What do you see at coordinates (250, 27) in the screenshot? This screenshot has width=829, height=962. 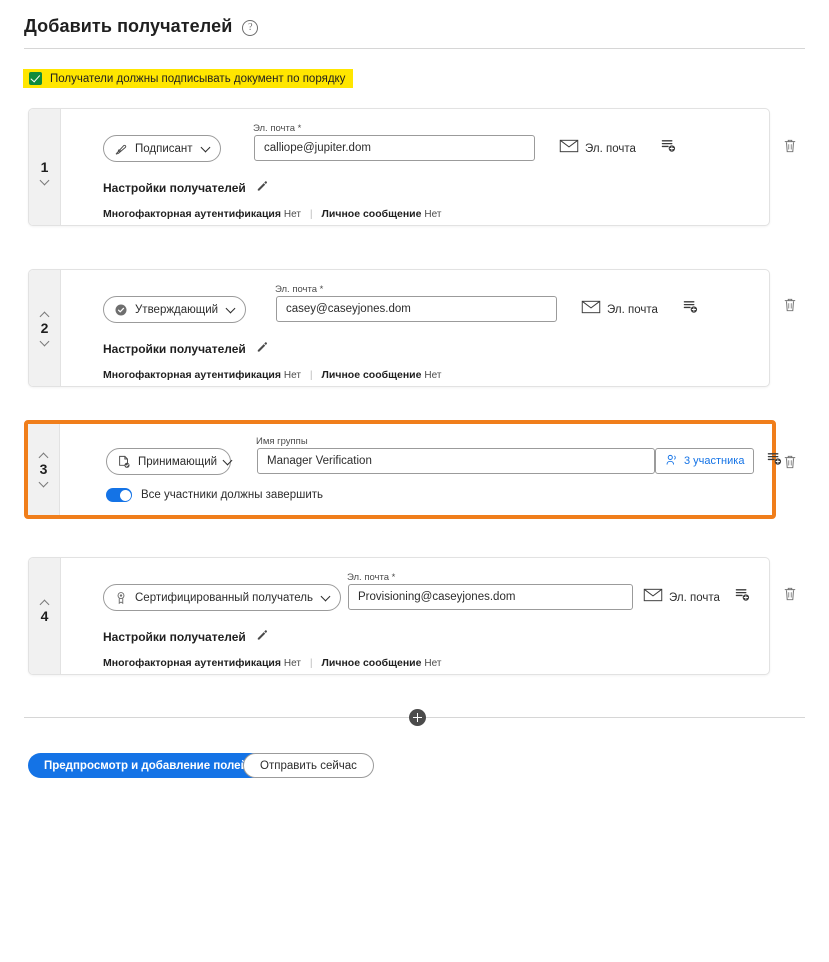 I see `help-circle-icon: ?` at bounding box center [250, 27].